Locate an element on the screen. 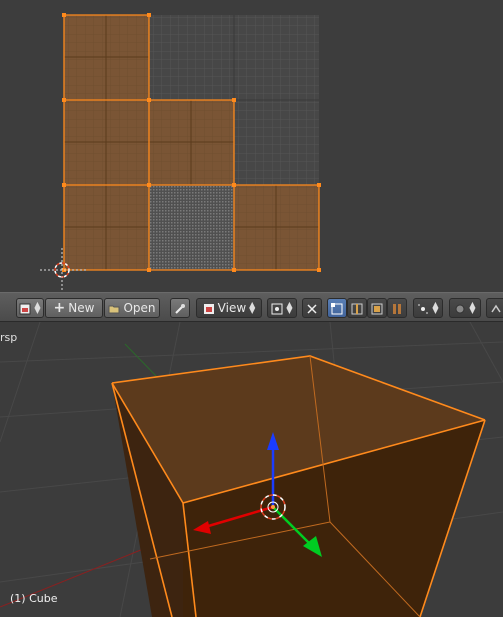 The height and width of the screenshot is (617, 503). pivot-point-menu: ▲ ▼ is located at coordinates (282, 308).